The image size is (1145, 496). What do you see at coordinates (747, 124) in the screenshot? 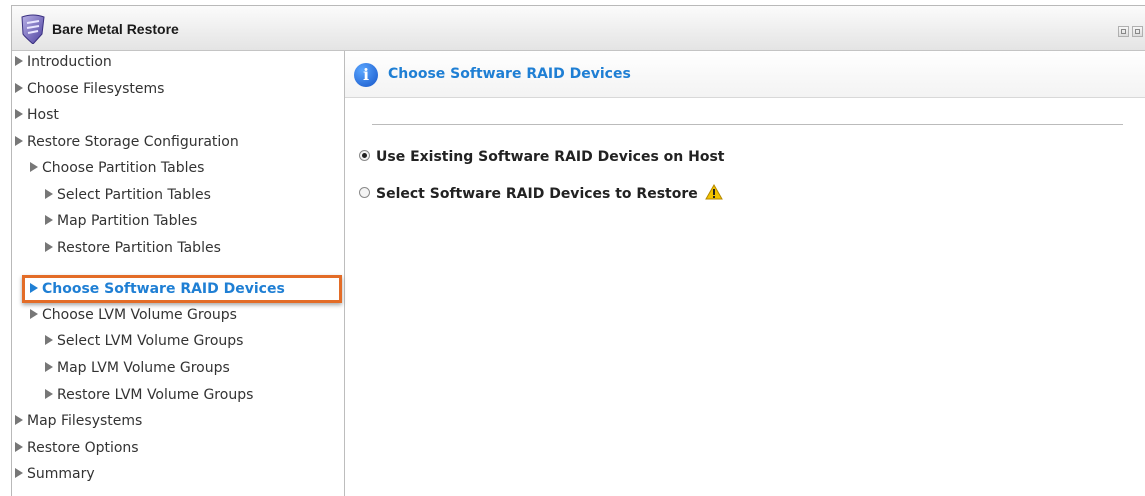
I see `divider` at bounding box center [747, 124].